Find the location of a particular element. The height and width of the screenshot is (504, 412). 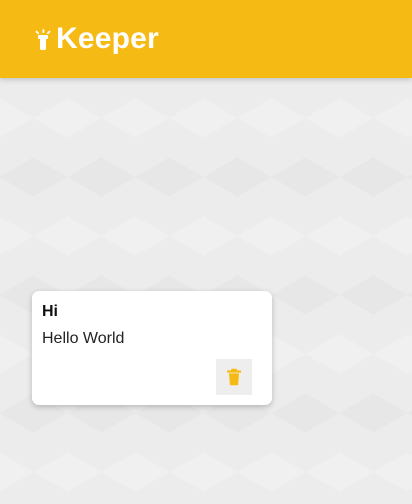

delete-note-button is located at coordinates (234, 377).